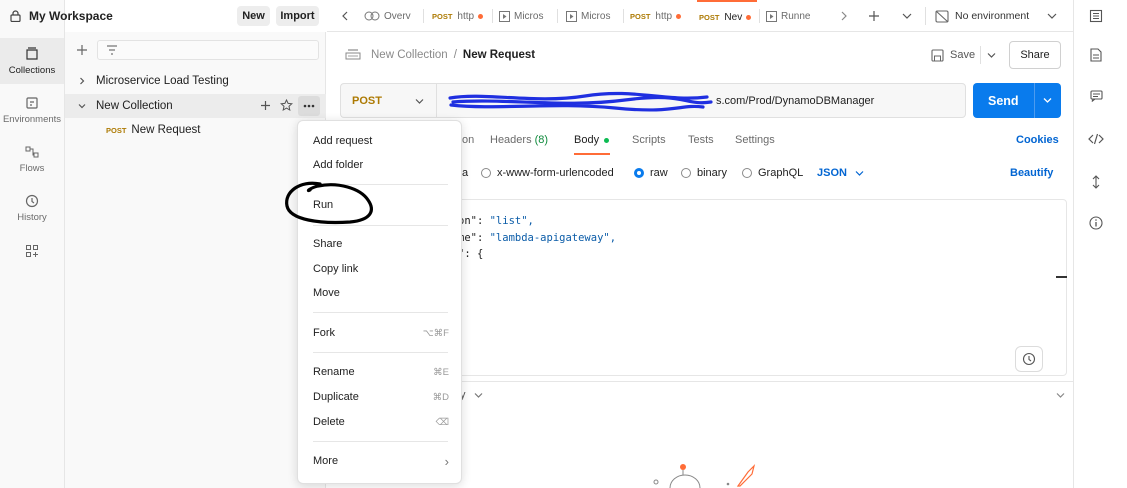 The height and width of the screenshot is (488, 1127). What do you see at coordinates (195, 106) in the screenshot?
I see `tree-item-new-collection: New Collection` at bounding box center [195, 106].